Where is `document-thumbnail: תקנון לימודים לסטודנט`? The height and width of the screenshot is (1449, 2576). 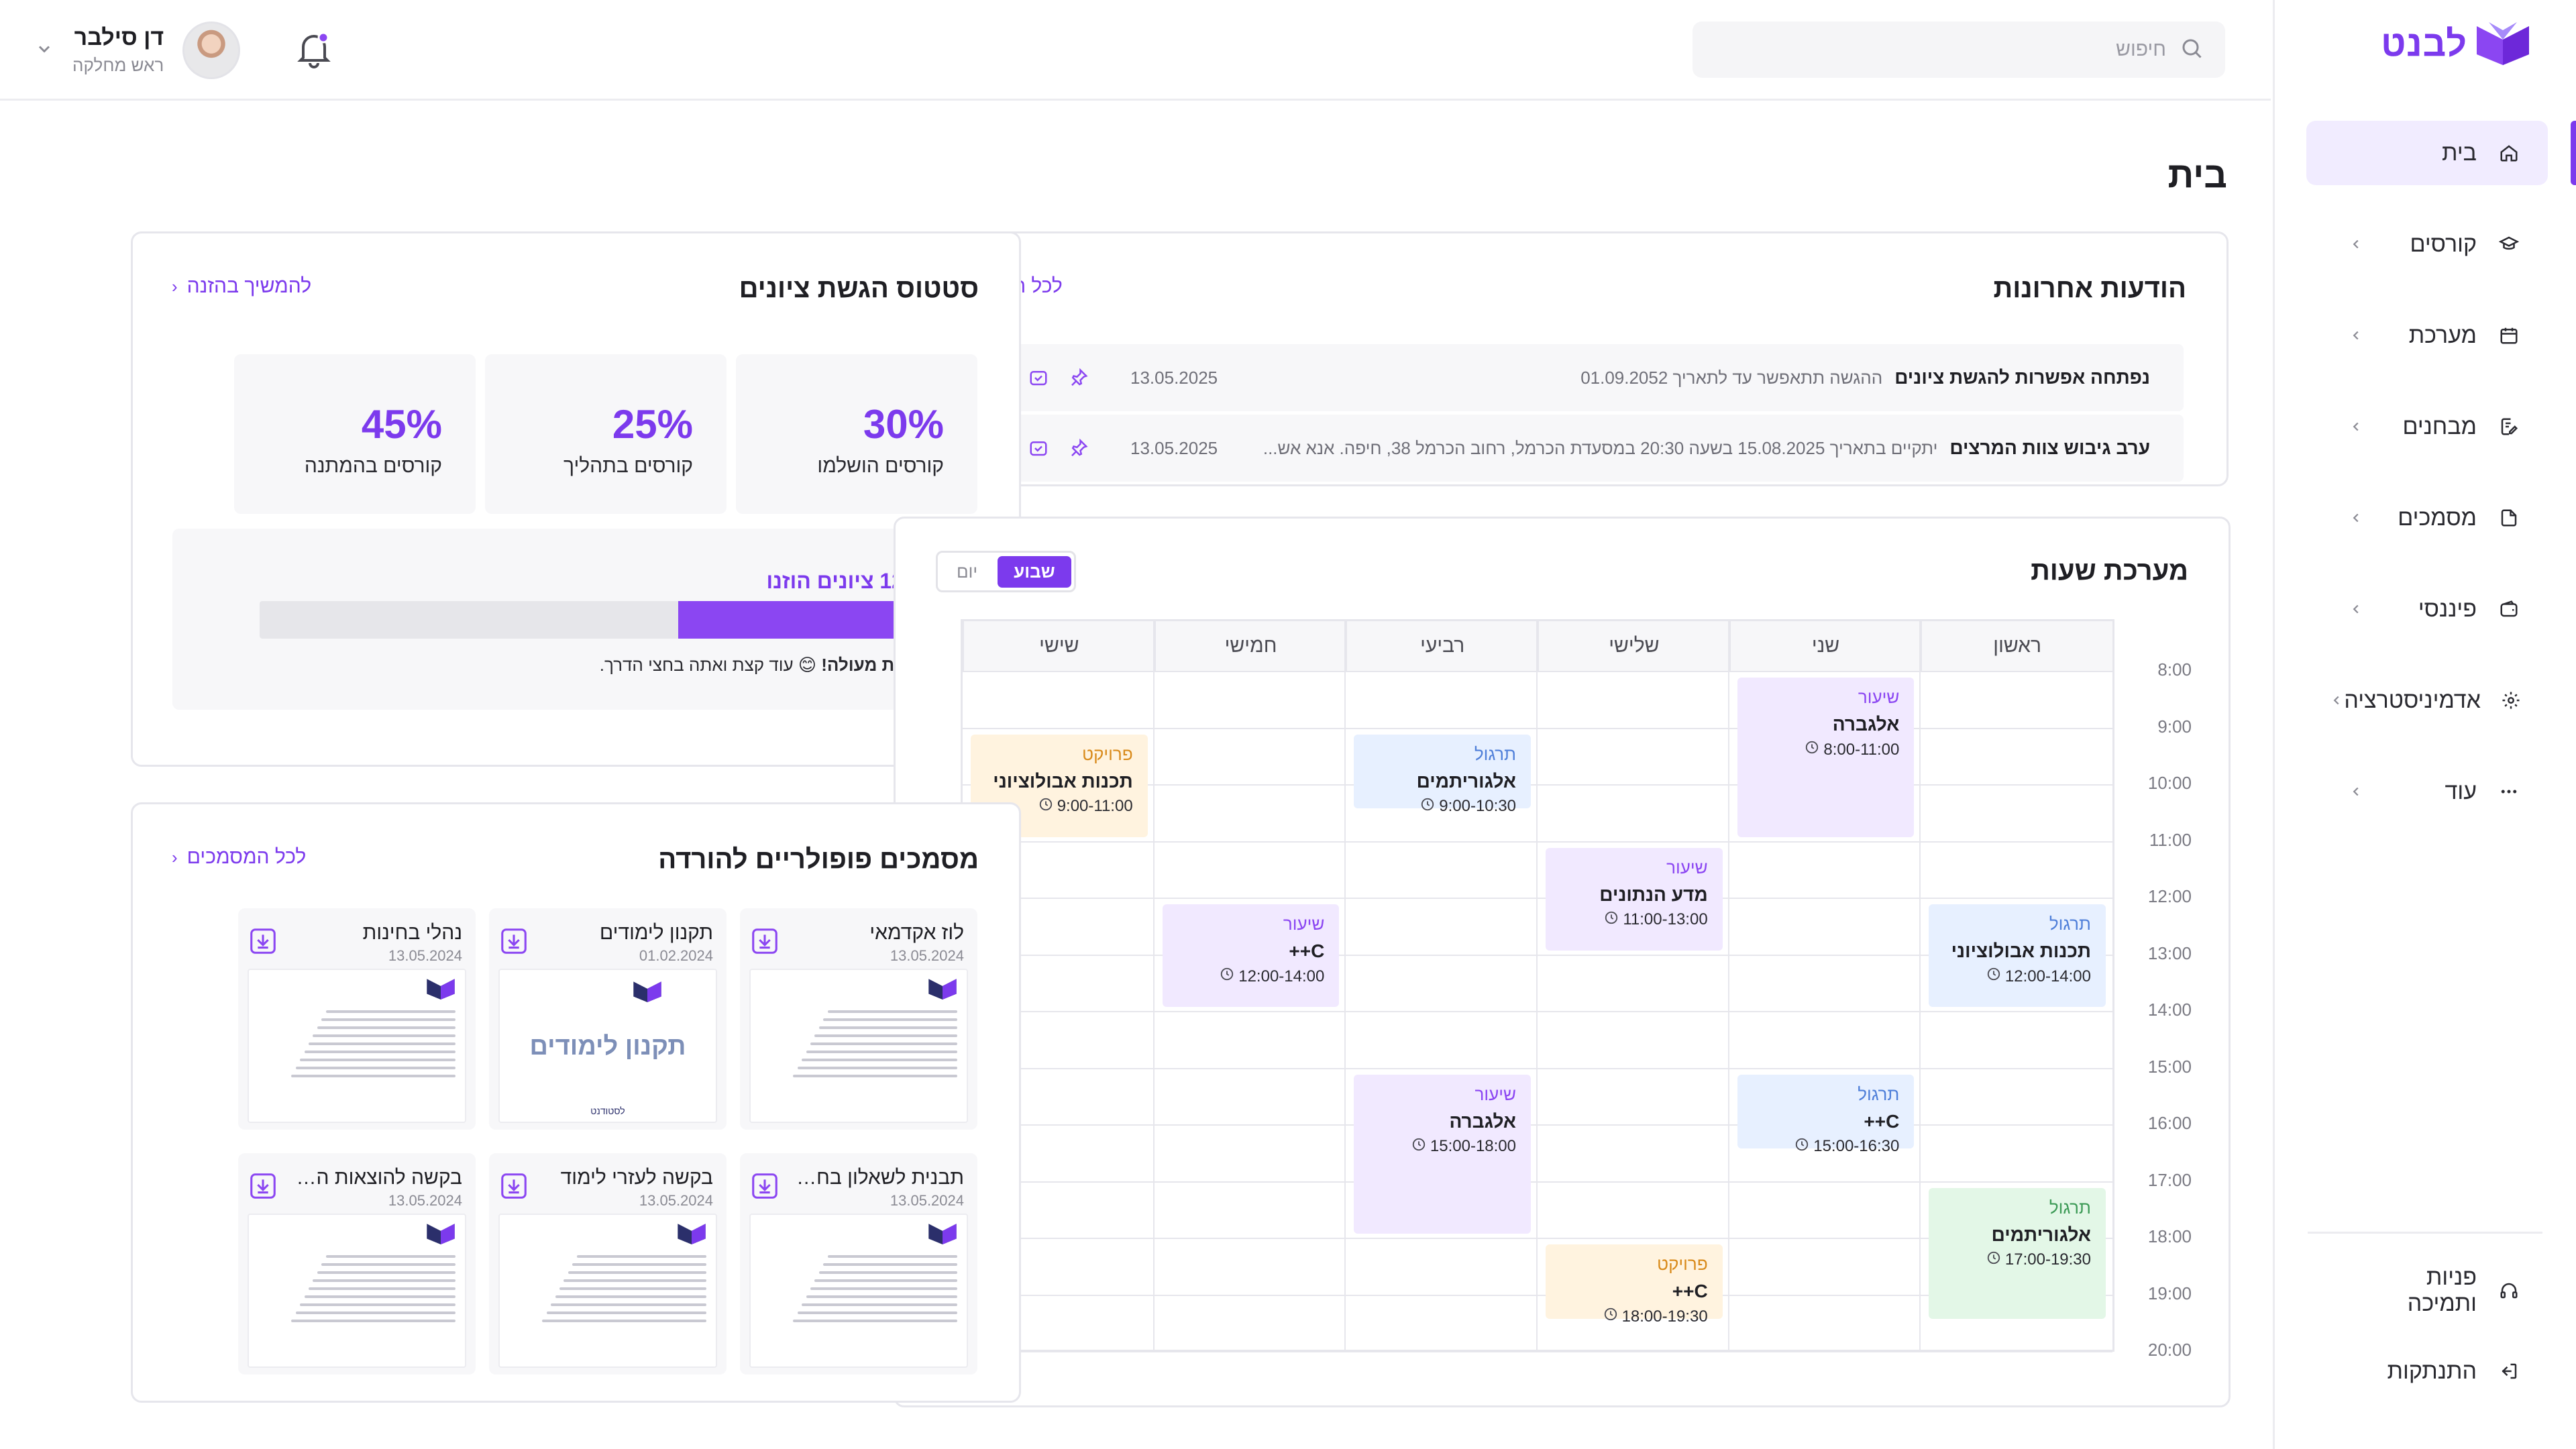 document-thumbnail: תקנון לימודים לסטודנט is located at coordinates (607, 1046).